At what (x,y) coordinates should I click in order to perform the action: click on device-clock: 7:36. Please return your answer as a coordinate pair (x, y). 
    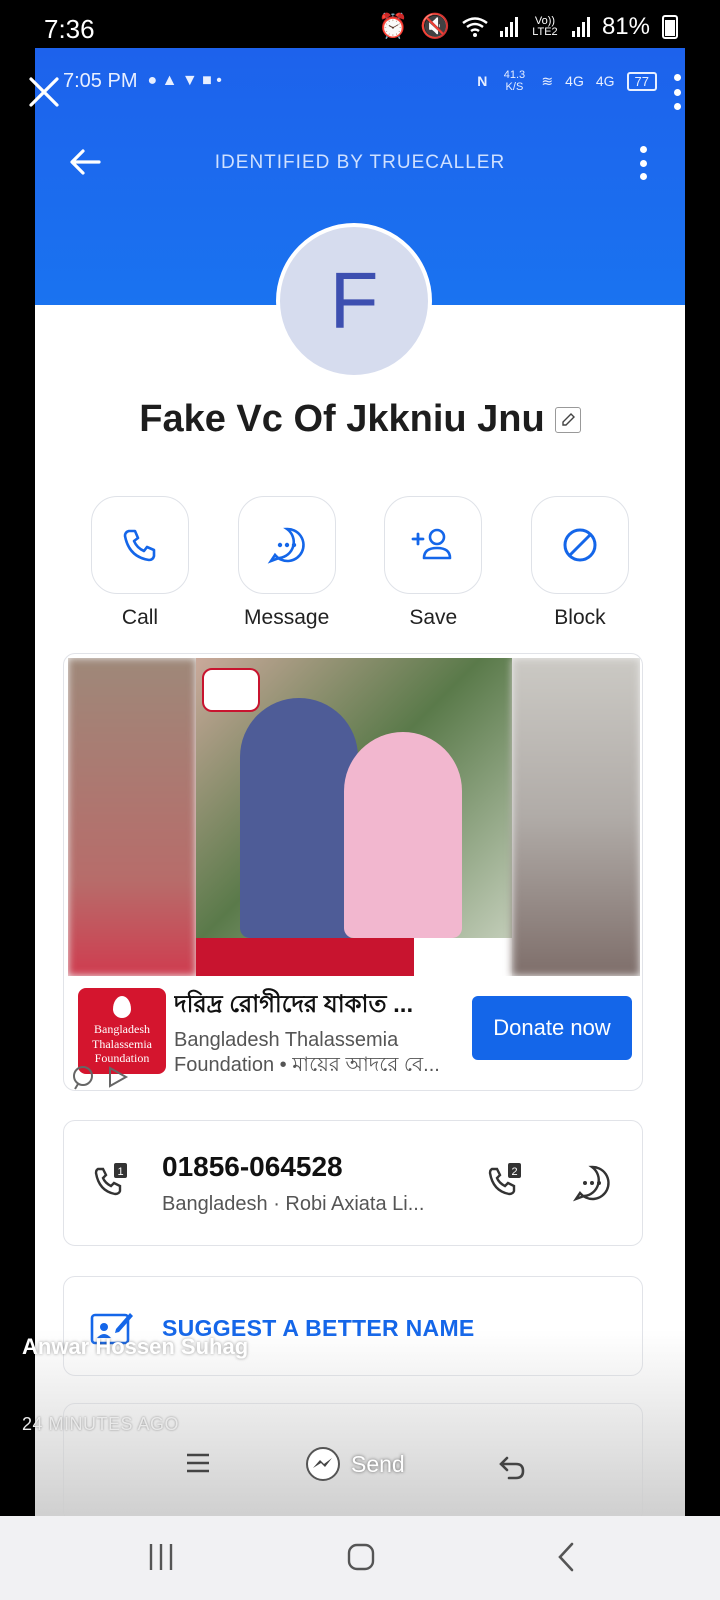
    Looking at the image, I should click on (69, 29).